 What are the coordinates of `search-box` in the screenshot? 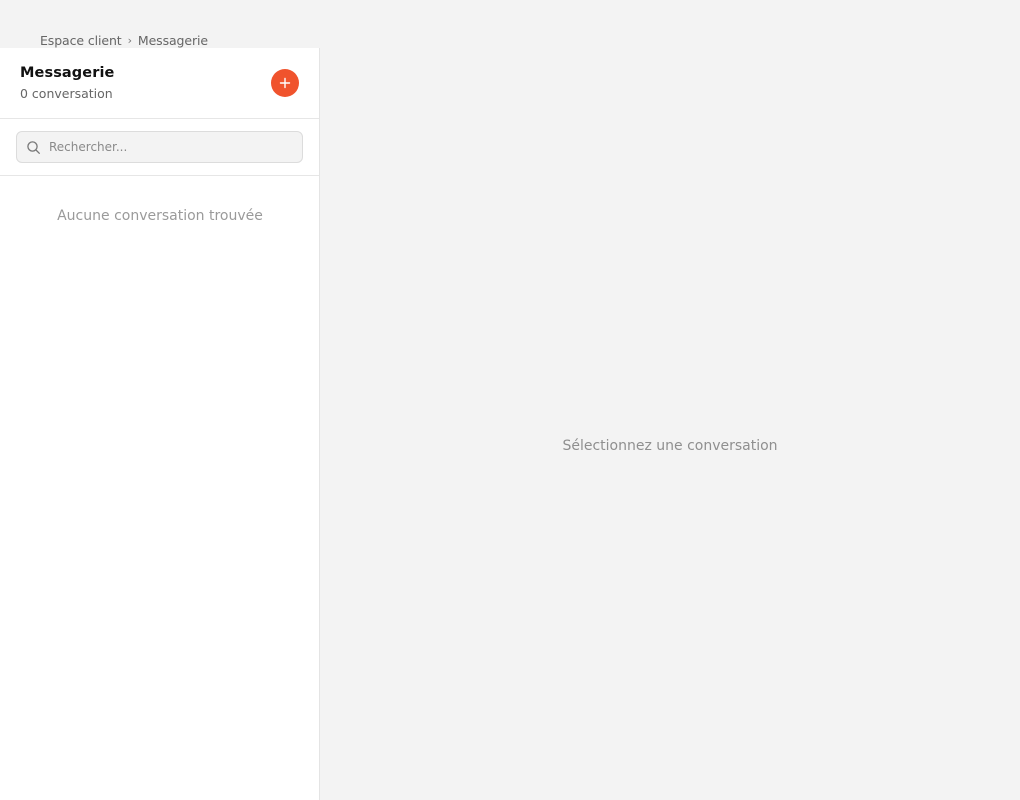 It's located at (159, 147).